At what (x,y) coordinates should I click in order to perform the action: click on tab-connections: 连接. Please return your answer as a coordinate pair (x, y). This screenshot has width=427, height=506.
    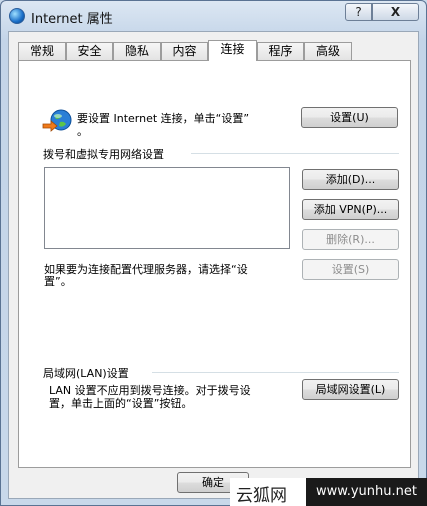
    Looking at the image, I should click on (232, 50).